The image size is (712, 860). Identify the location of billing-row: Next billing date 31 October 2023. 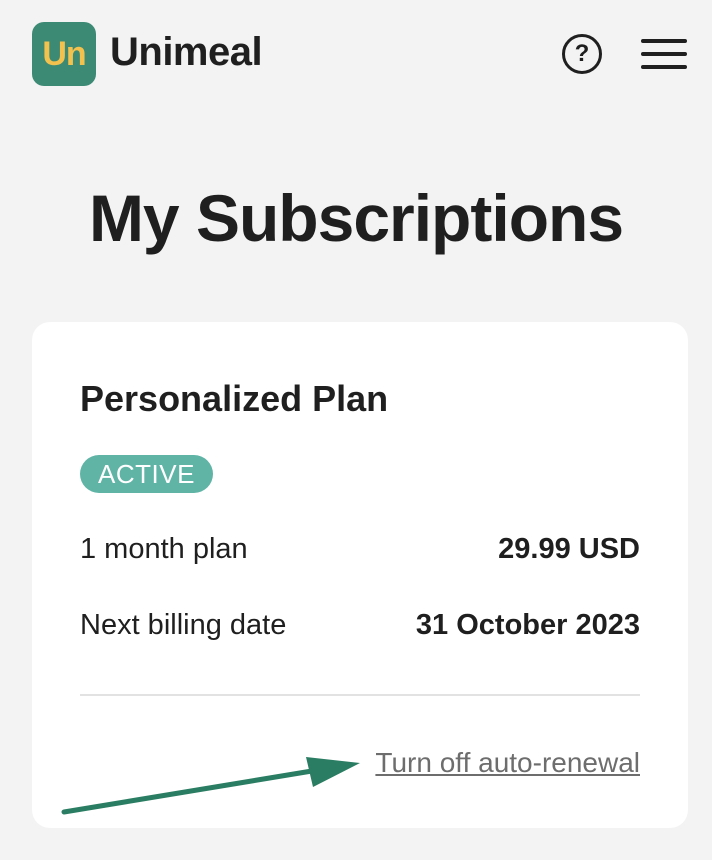
(360, 625).